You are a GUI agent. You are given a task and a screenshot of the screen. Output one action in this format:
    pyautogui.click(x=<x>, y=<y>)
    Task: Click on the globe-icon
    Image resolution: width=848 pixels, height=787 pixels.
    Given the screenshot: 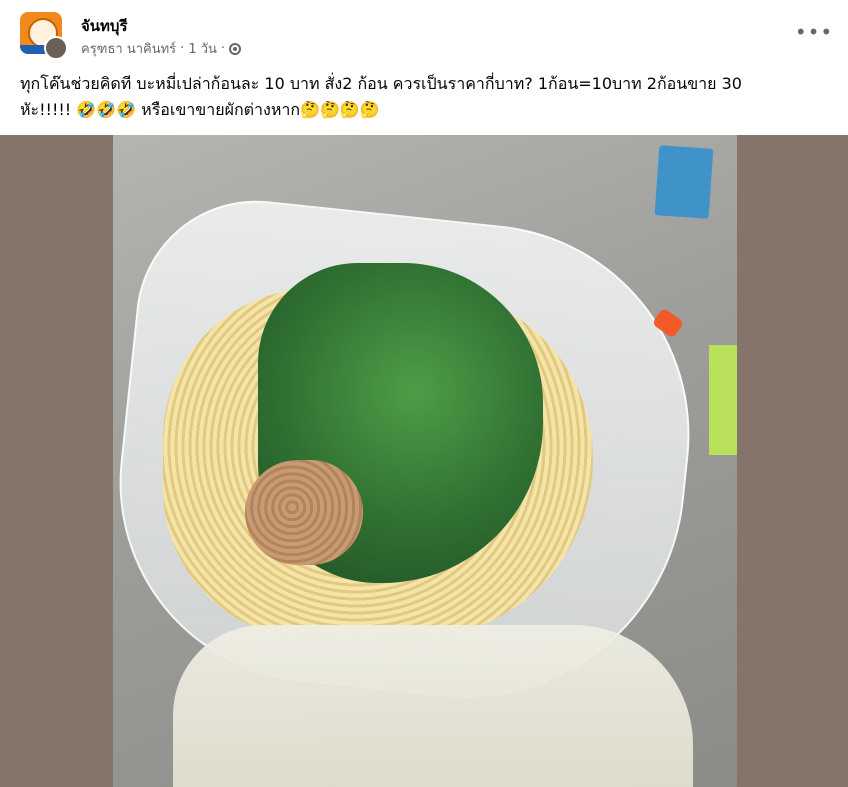 What is the action you would take?
    pyautogui.click(x=235, y=48)
    